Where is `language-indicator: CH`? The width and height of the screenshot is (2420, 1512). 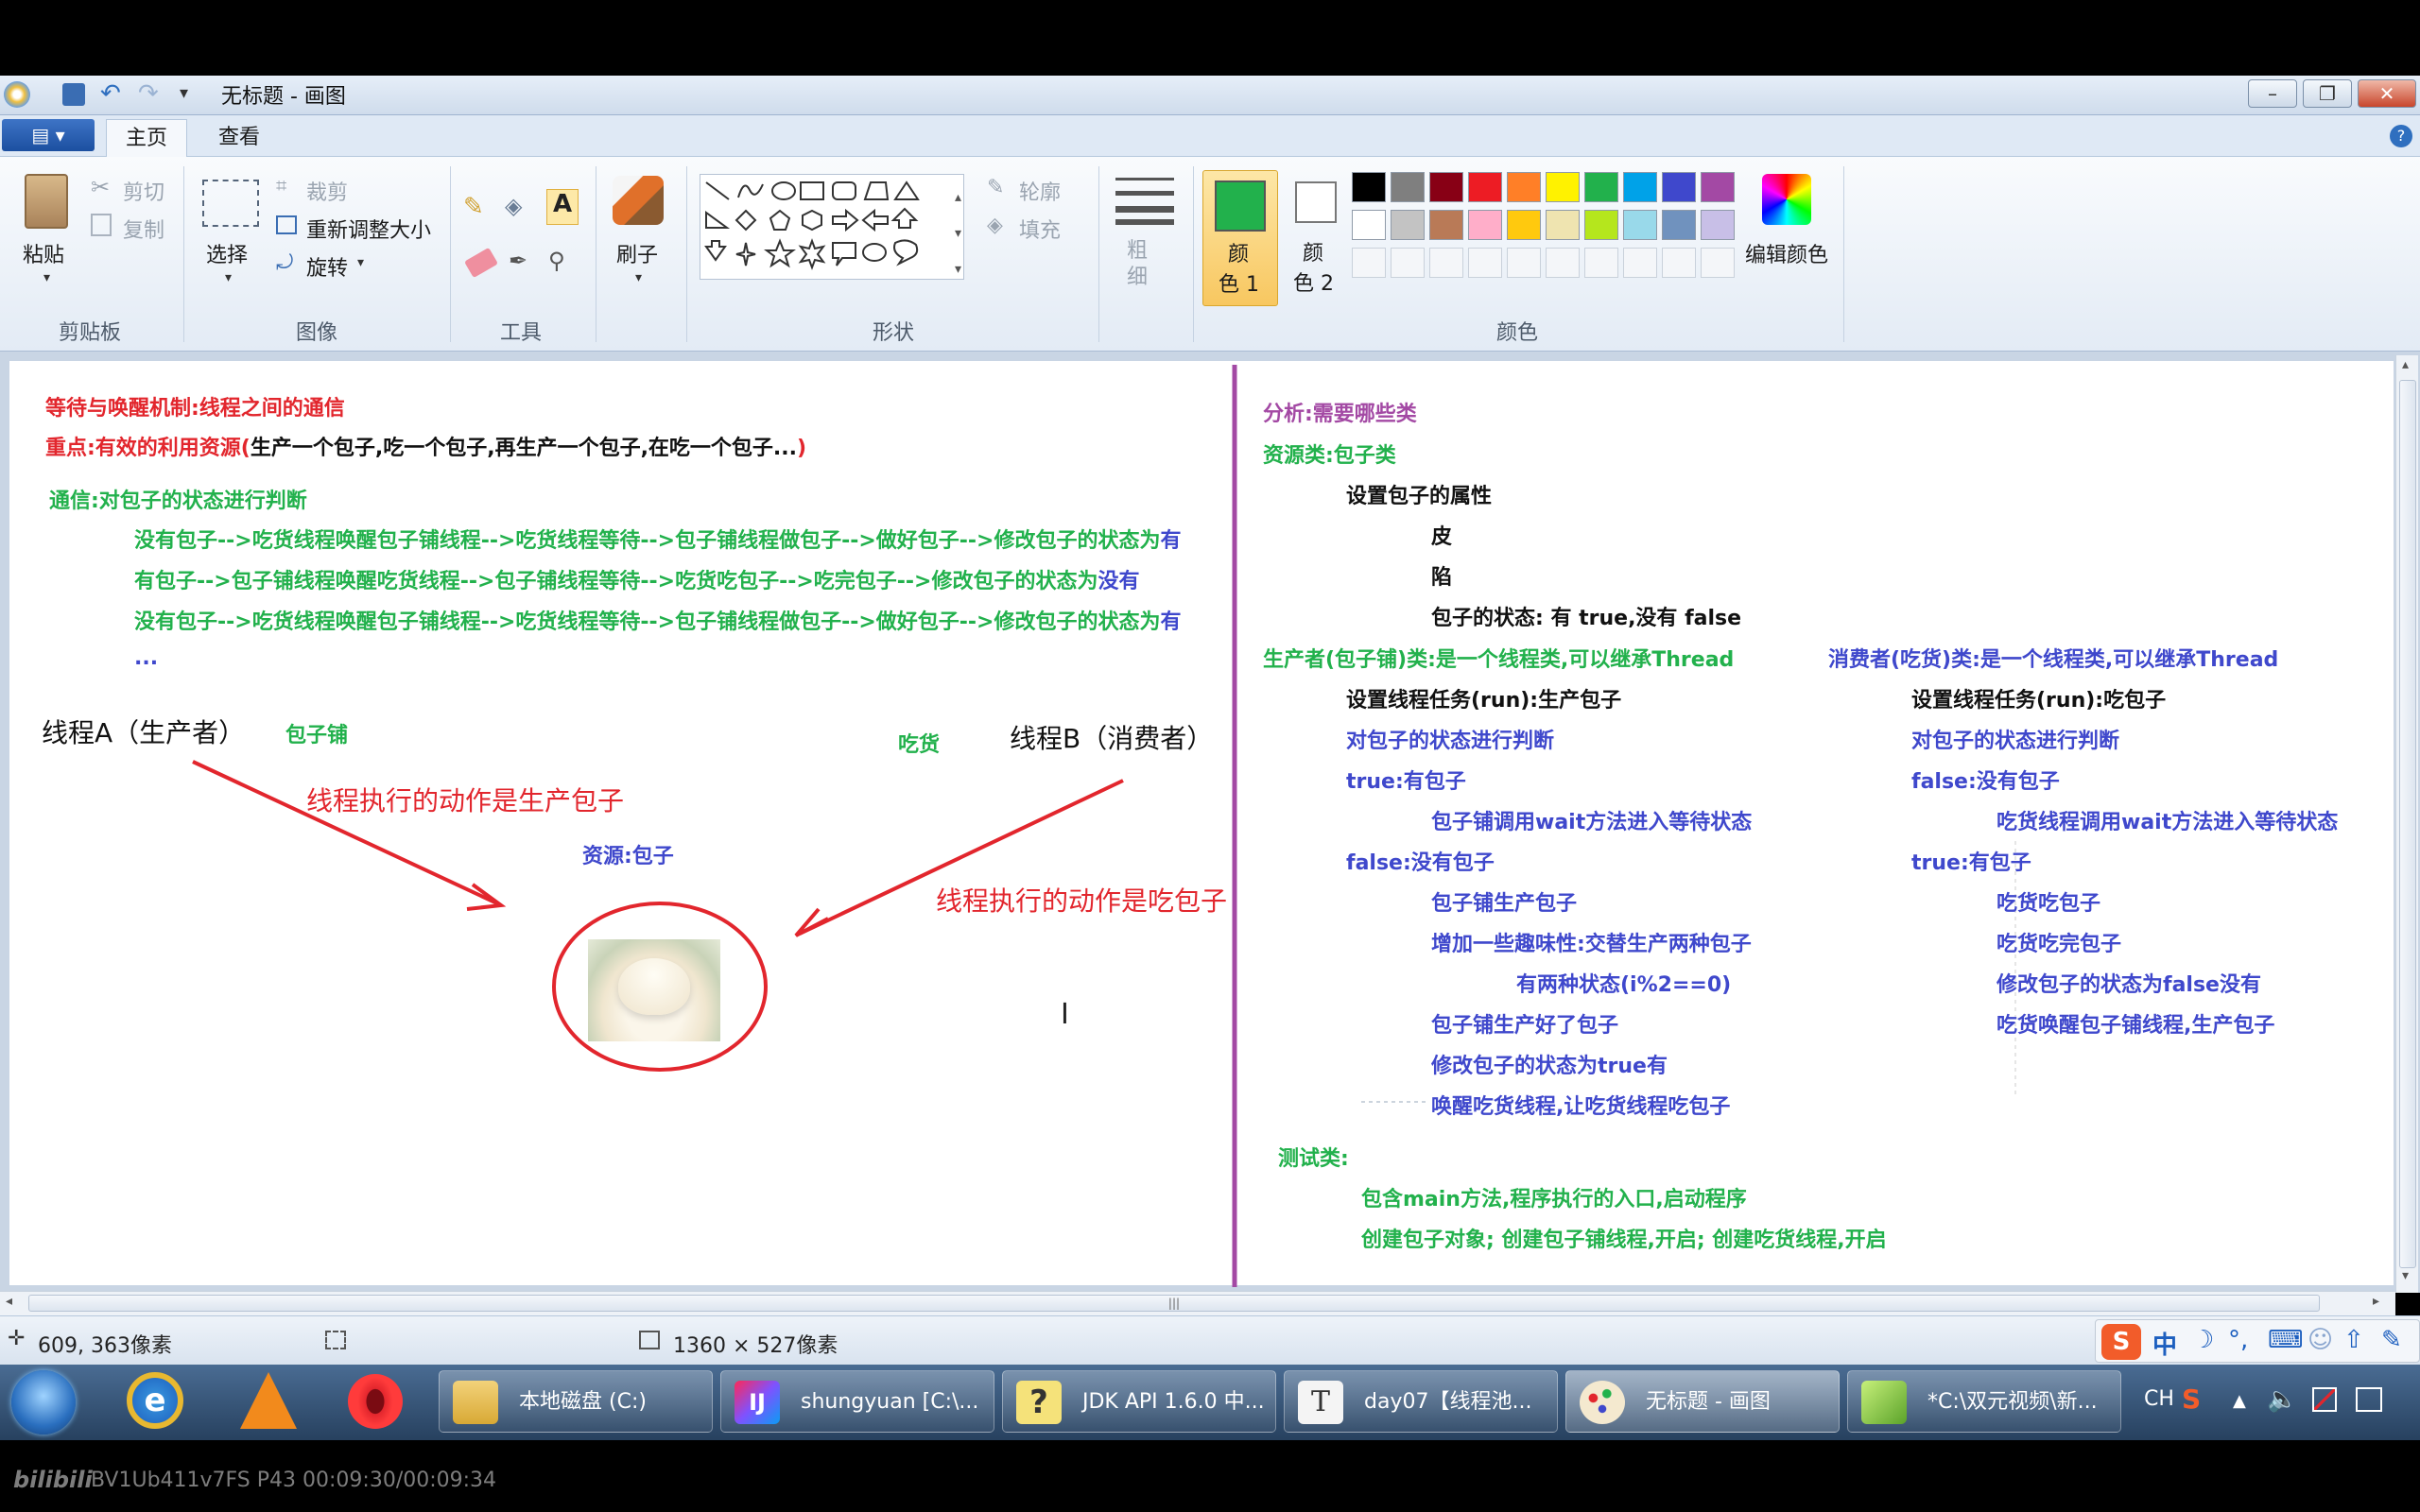 language-indicator: CH is located at coordinates (2159, 1399).